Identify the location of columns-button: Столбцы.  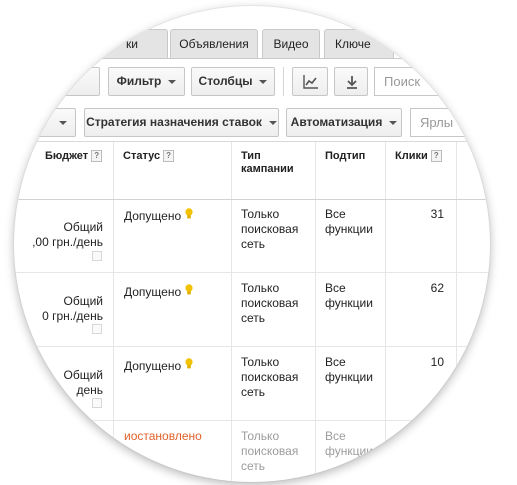
(233, 81).